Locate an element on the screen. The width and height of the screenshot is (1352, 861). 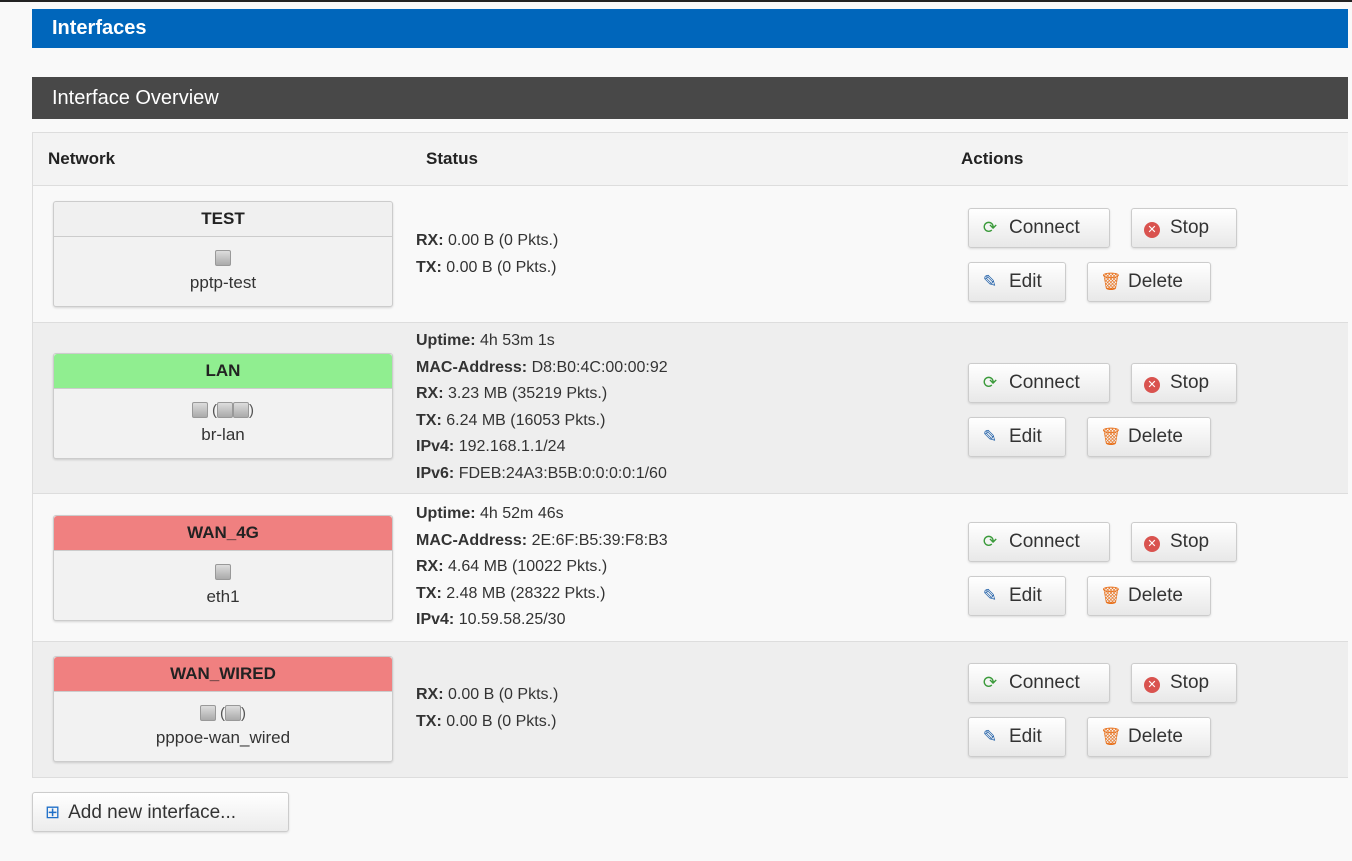
device-name: eth1 is located at coordinates (223, 596).